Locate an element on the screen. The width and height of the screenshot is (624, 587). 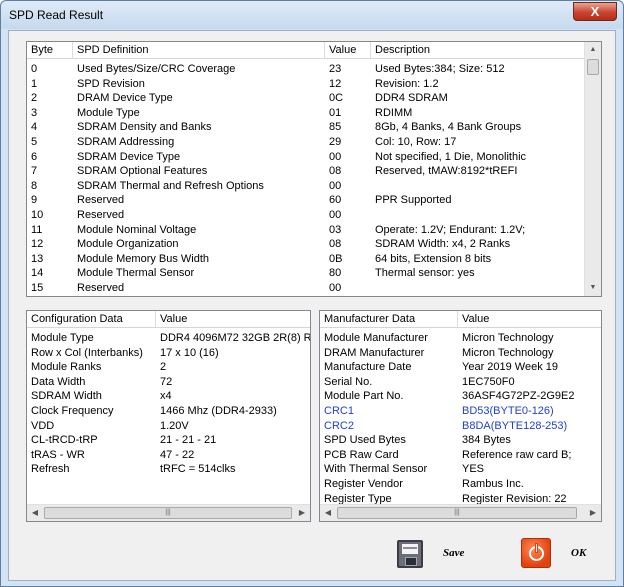
table-cell-byte: 6 is located at coordinates (34, 156).